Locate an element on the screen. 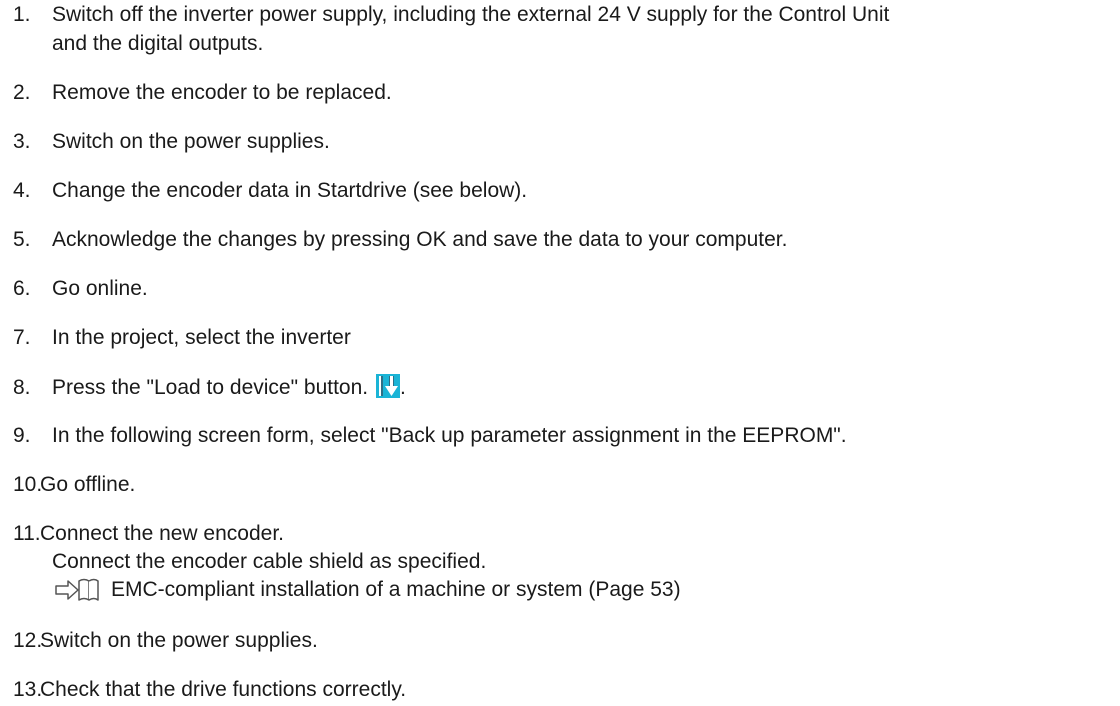 The image size is (1120, 706). step-number: 1. is located at coordinates (22, 14).